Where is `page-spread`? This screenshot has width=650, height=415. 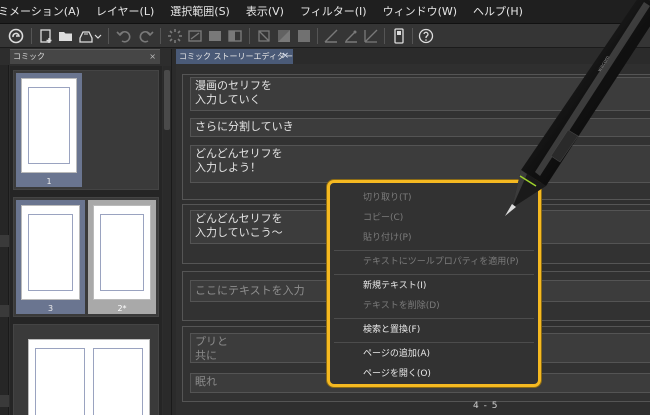 page-spread is located at coordinates (86, 369).